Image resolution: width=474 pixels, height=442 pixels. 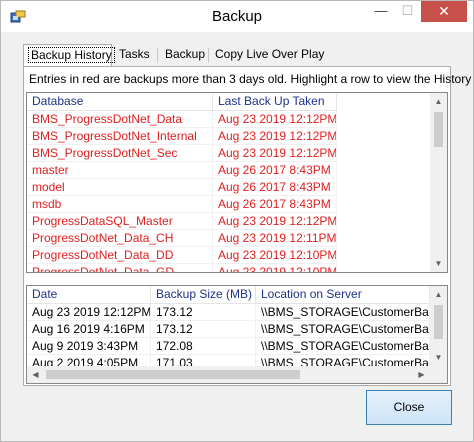 I want to click on date-cell: Aug 16 2019 4:16PM, so click(x=89, y=329).